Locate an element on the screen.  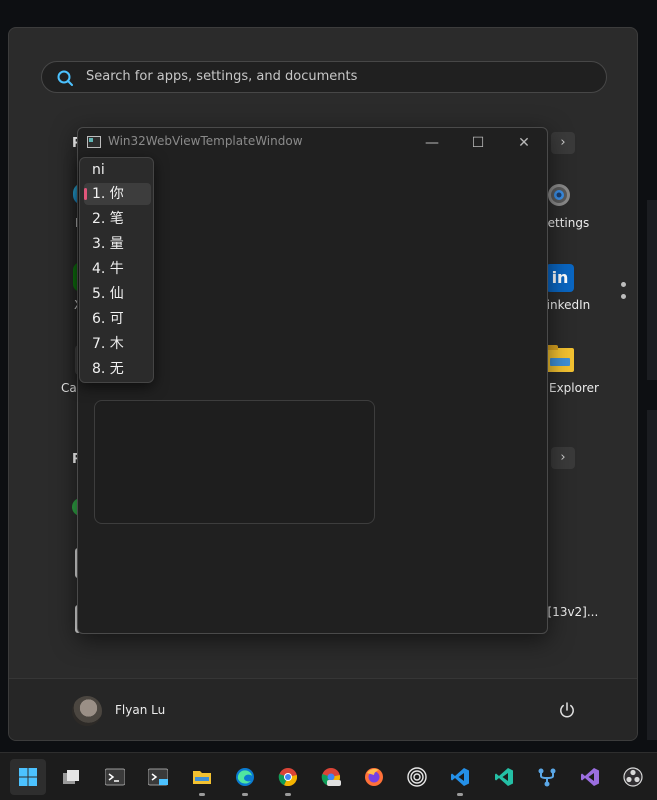
taskbar-terminal is located at coordinates (115, 777).